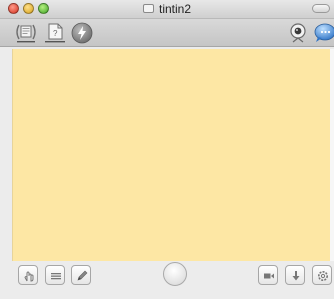 This screenshot has width=334, height=299. Describe the element at coordinates (268, 275) in the screenshot. I see `video-camera-button` at that location.